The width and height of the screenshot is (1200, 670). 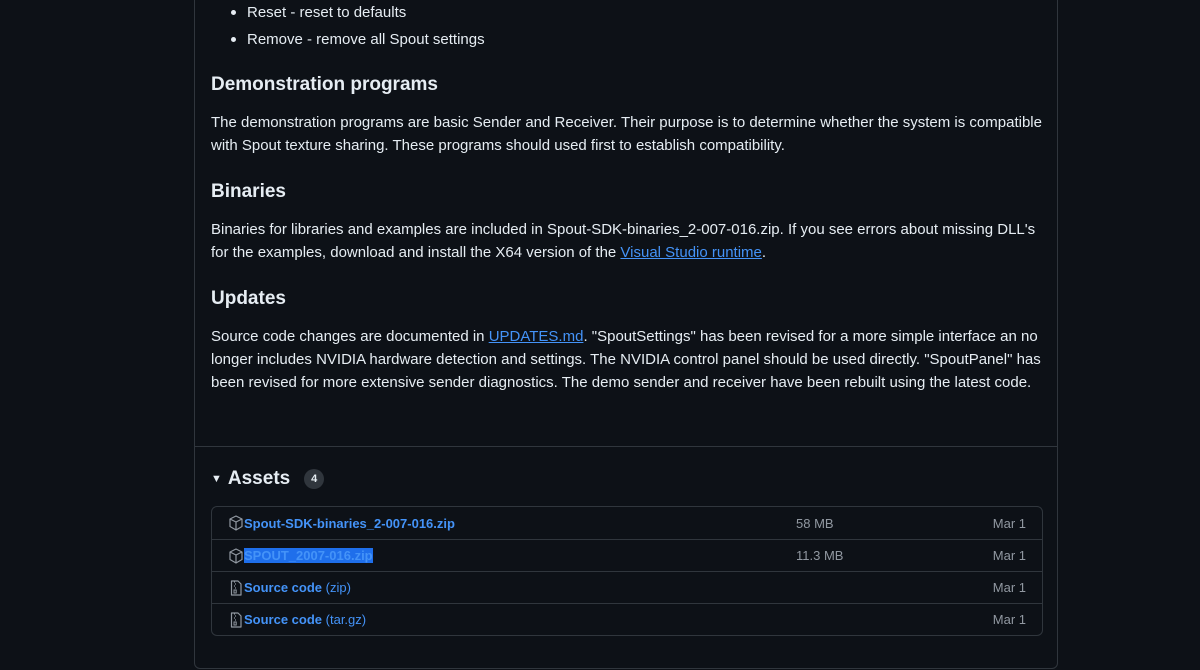 I want to click on assets-count-badge: 4, so click(x=314, y=479).